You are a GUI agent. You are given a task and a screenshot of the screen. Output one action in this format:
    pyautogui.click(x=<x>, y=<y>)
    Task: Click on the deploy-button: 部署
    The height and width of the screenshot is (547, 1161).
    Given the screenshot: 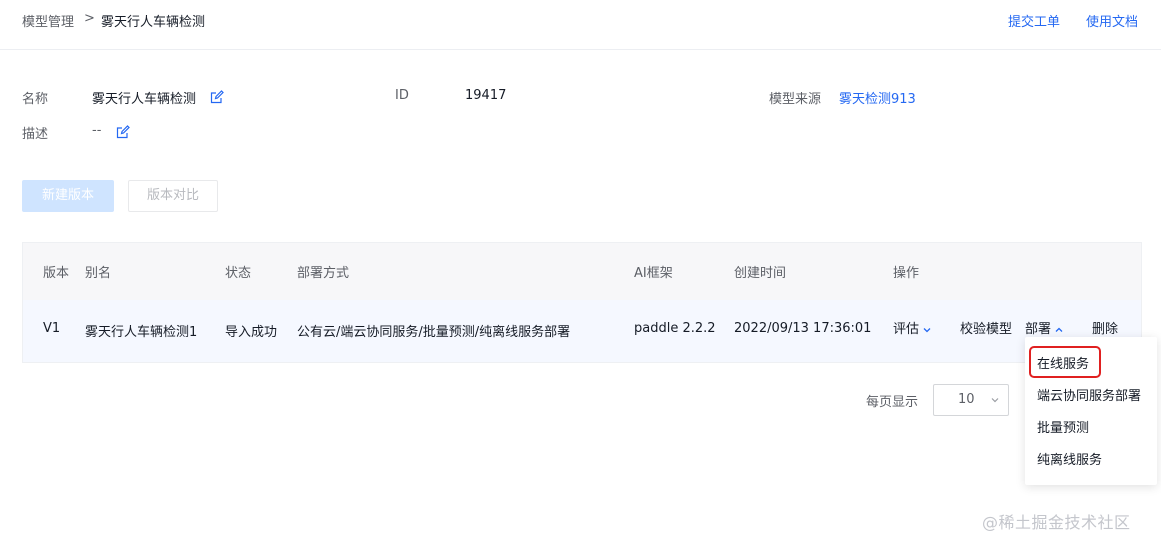 What is the action you would take?
    pyautogui.click(x=1044, y=327)
    